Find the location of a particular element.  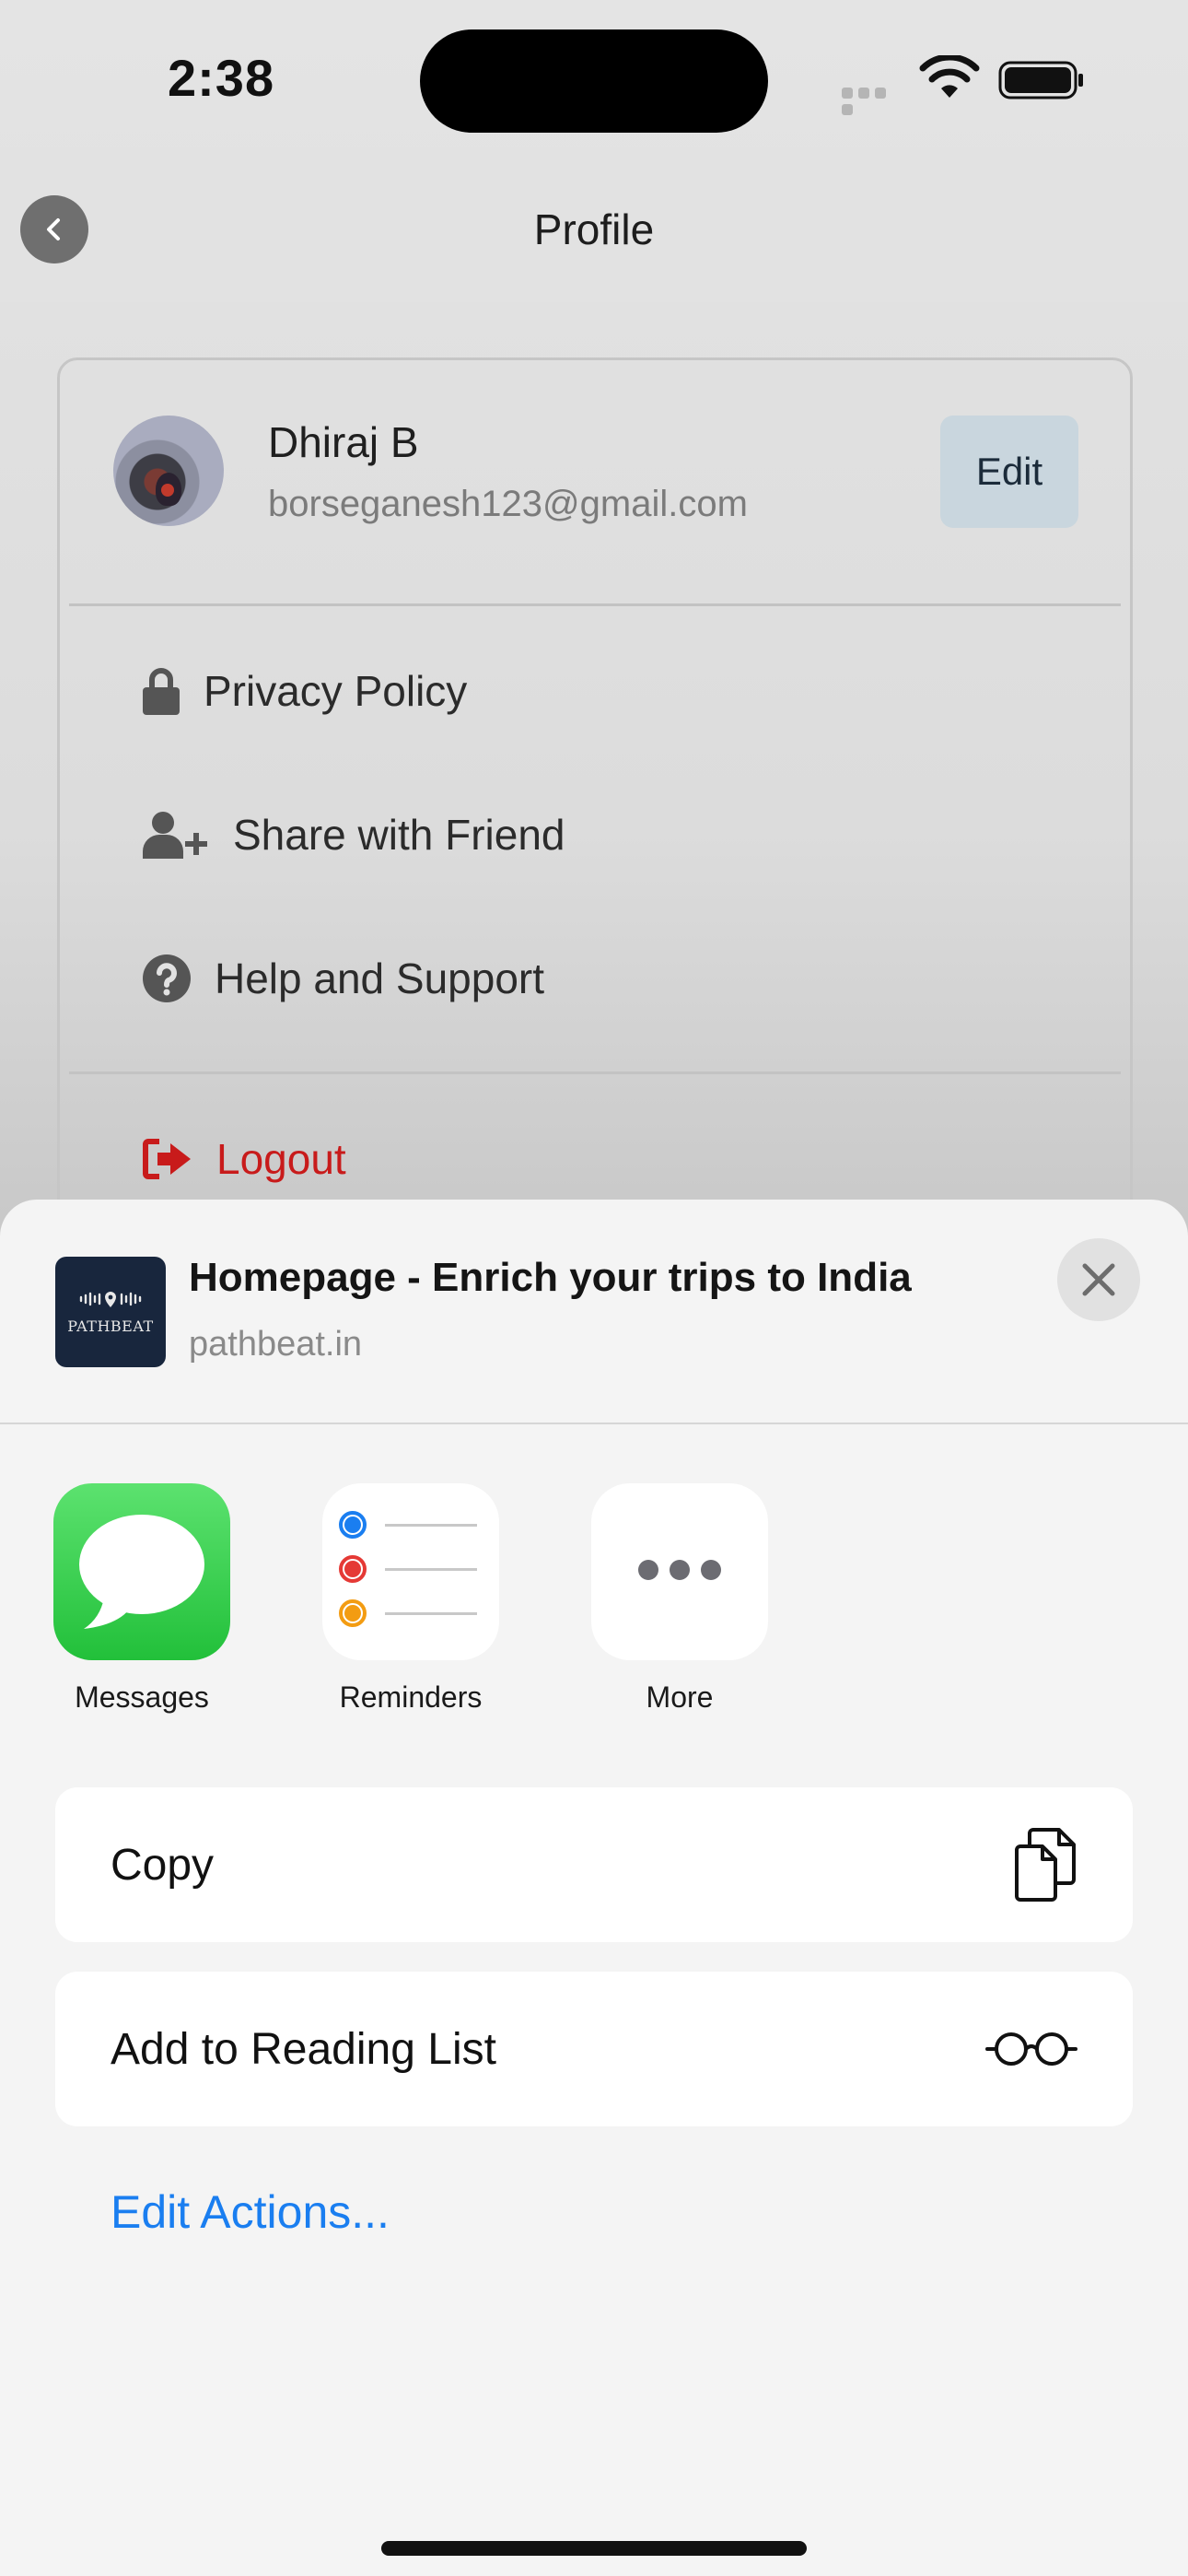

close-button is located at coordinates (1098, 1279).